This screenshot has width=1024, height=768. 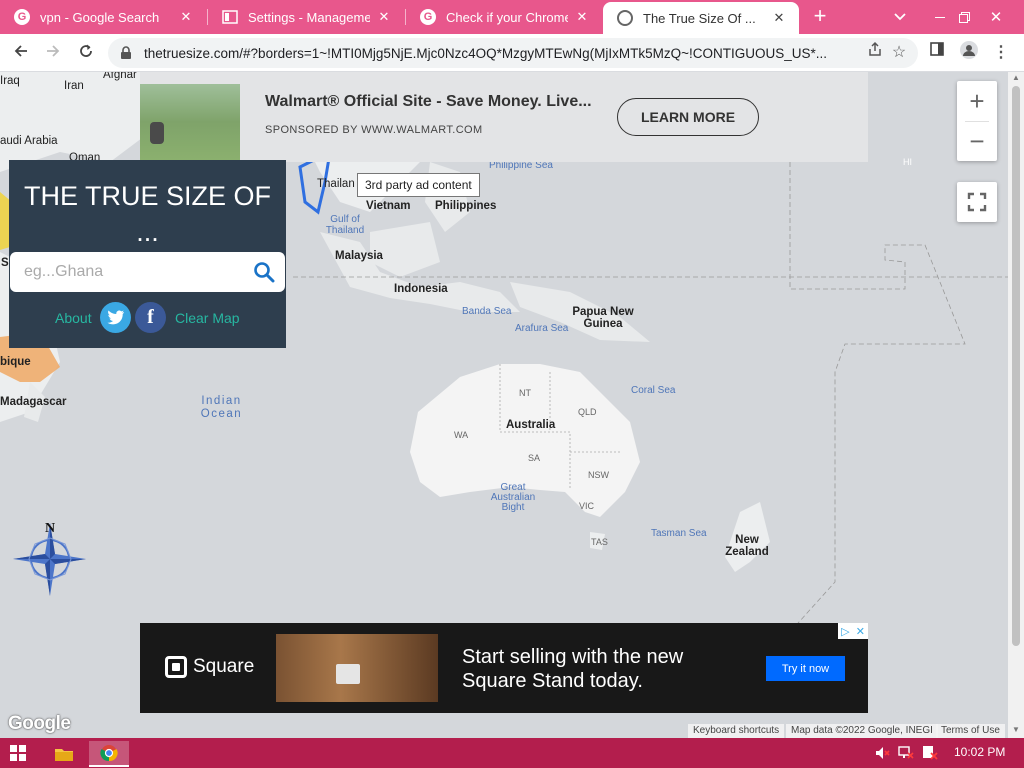 What do you see at coordinates (907, 162) in the screenshot?
I see `map-label-hawaii: HI` at bounding box center [907, 162].